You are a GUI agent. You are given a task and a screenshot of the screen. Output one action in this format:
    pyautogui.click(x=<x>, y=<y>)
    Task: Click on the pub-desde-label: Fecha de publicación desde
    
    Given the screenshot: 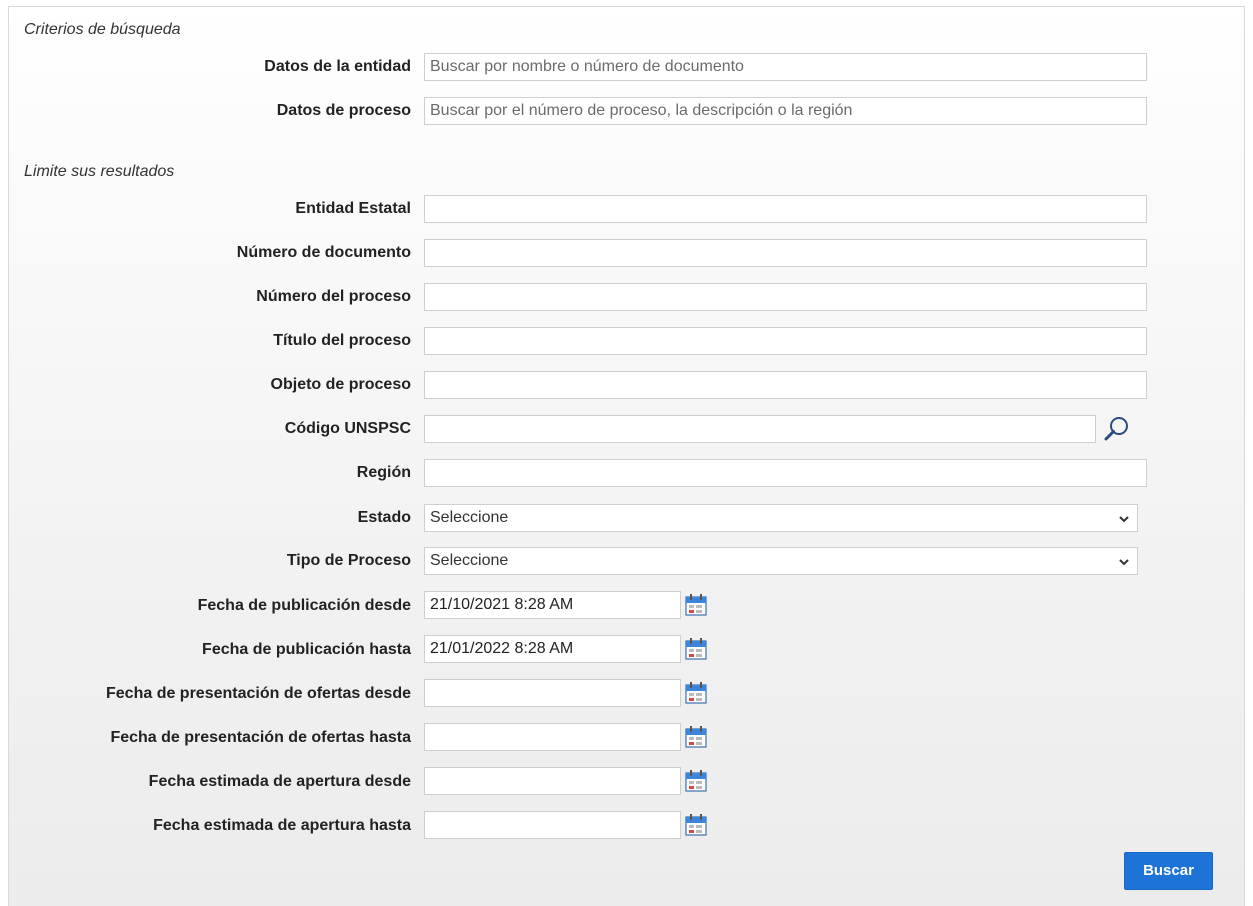 What is the action you would take?
    pyautogui.click(x=304, y=605)
    